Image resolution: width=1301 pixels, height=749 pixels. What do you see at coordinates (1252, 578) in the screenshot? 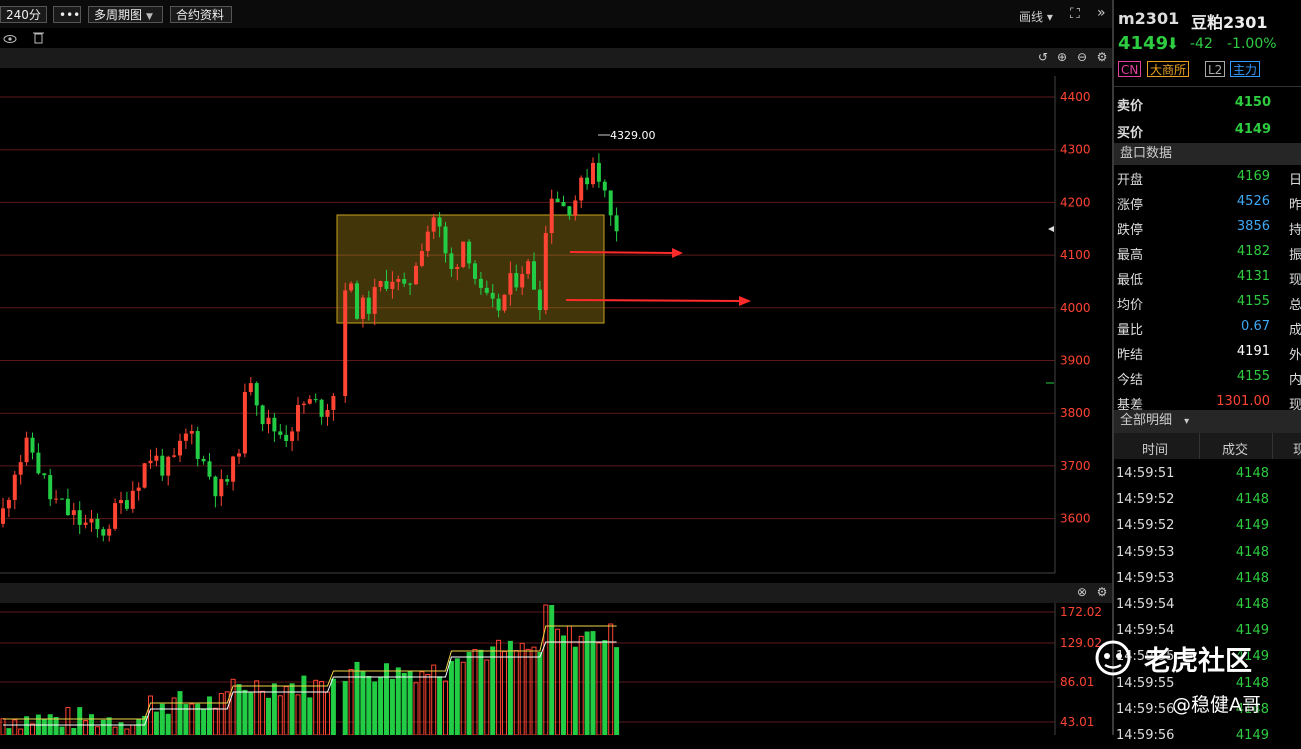
I see `detail-price: 4148` at bounding box center [1252, 578].